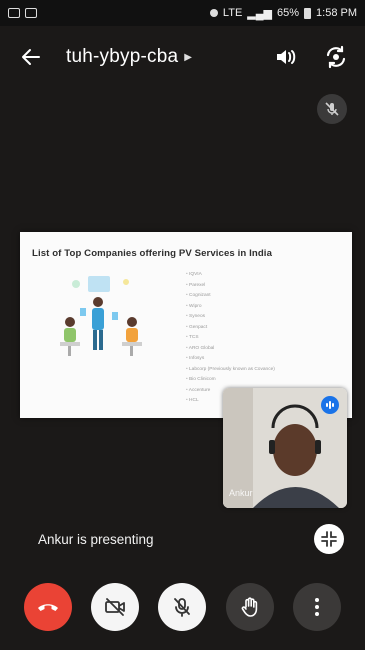  Describe the element at coordinates (241, 493) in the screenshot. I see `participant-name: Ankur` at that location.